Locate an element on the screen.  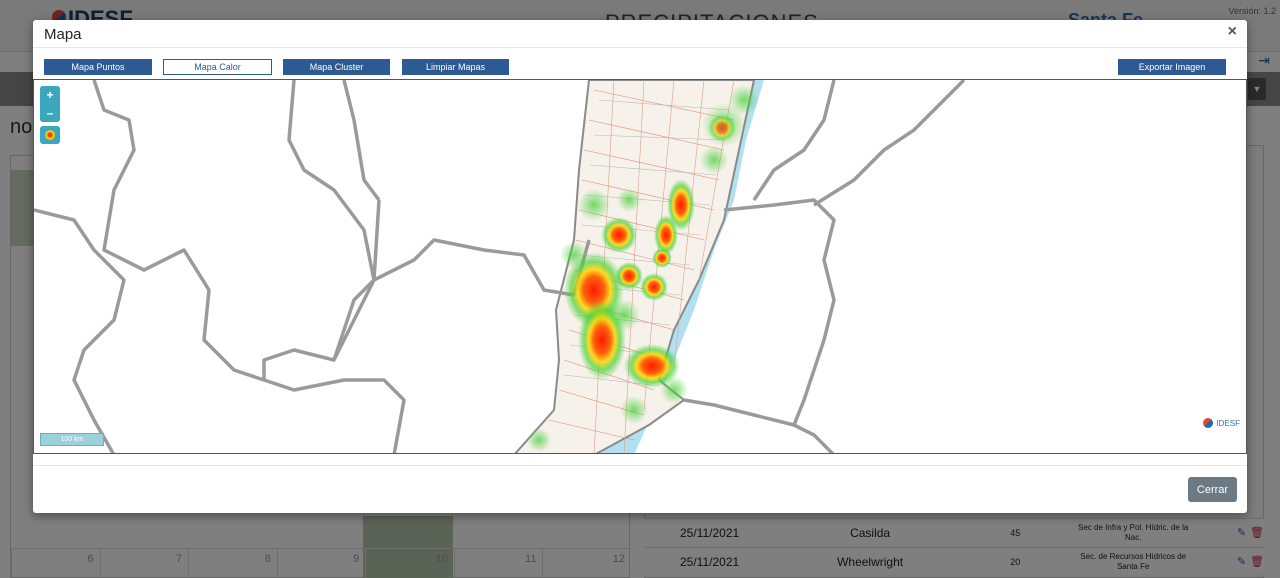
scale-bar: 100 km is located at coordinates (72, 439).